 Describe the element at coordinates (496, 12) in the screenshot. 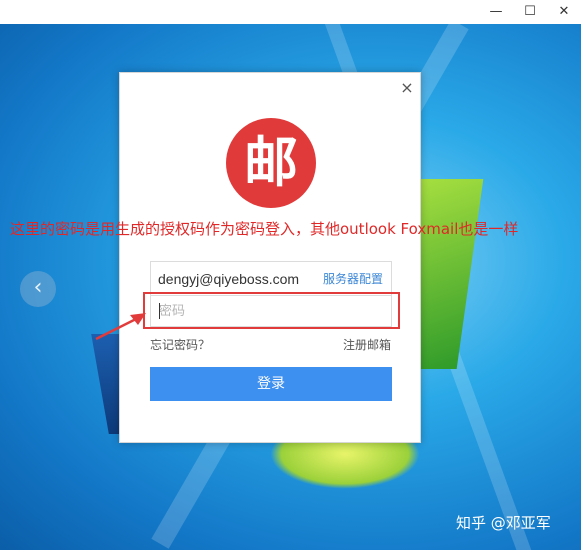

I see `minimize-button: —` at that location.